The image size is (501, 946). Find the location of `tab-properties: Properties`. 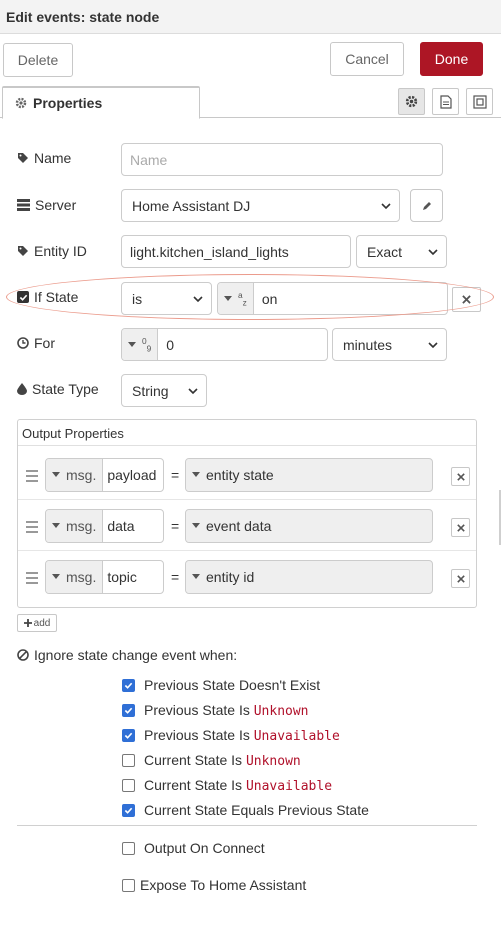

tab-properties: Properties is located at coordinates (101, 102).